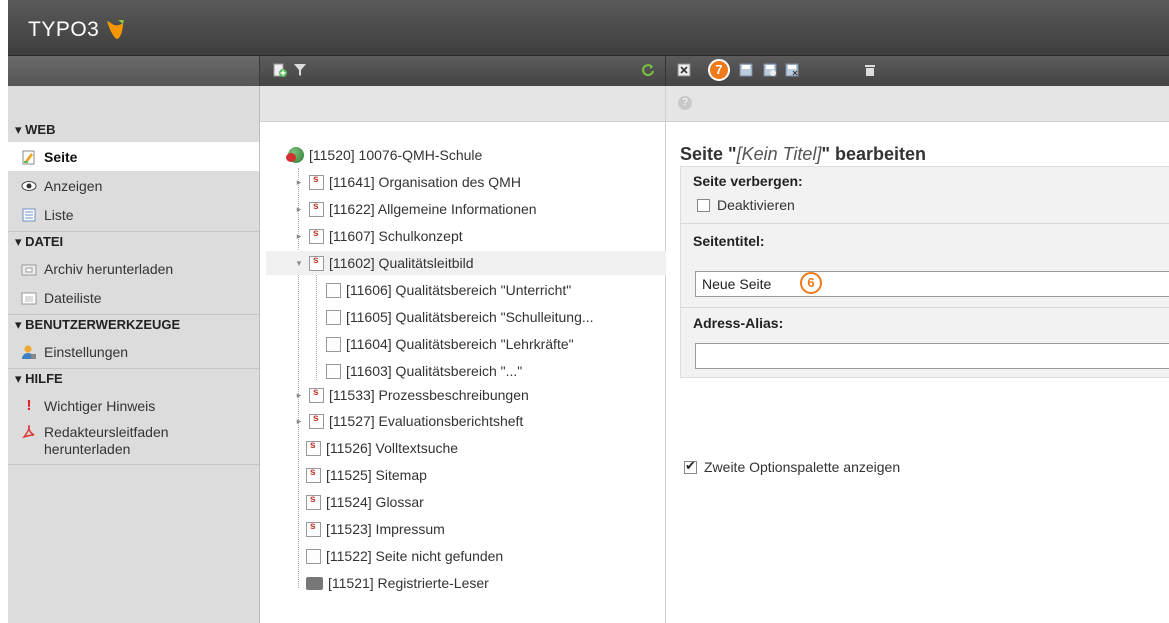 The height and width of the screenshot is (623, 1169). I want to click on typo3-logo-icon, so click(115, 30).